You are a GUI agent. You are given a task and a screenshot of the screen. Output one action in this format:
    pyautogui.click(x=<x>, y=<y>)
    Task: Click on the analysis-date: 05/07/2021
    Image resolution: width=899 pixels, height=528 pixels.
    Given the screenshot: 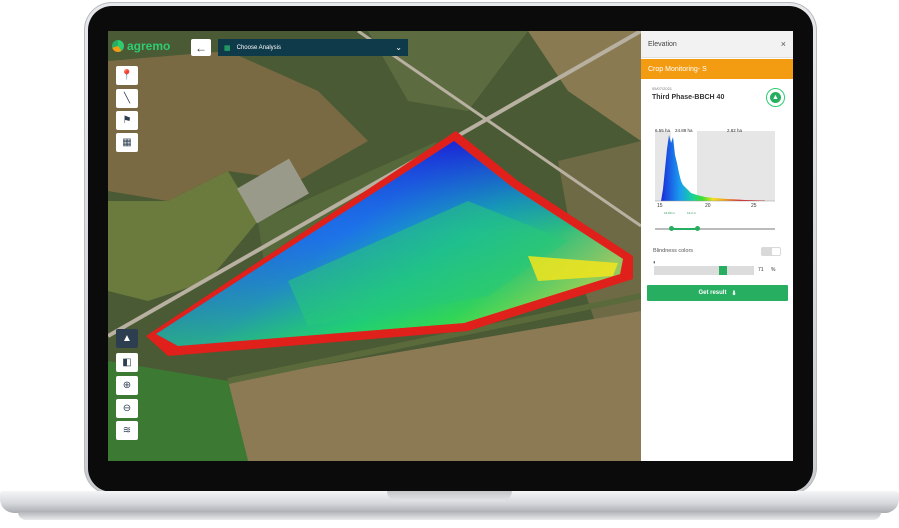 What is the action you would take?
    pyautogui.click(x=662, y=88)
    